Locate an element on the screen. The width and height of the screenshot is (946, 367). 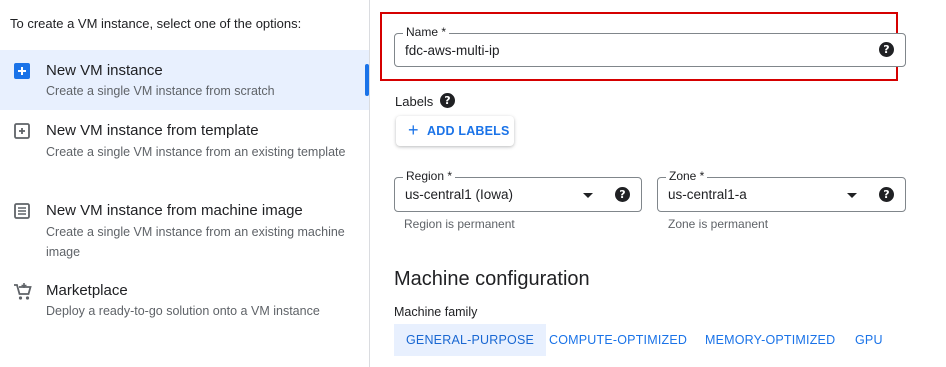
add-box-icon is located at coordinates (22, 71).